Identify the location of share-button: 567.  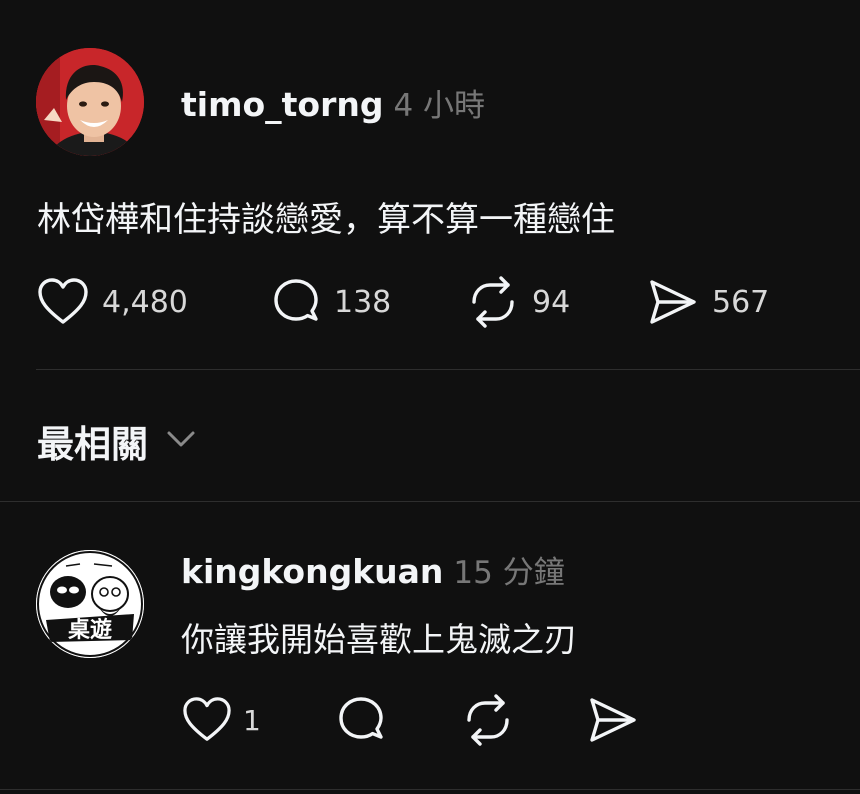
(707, 302).